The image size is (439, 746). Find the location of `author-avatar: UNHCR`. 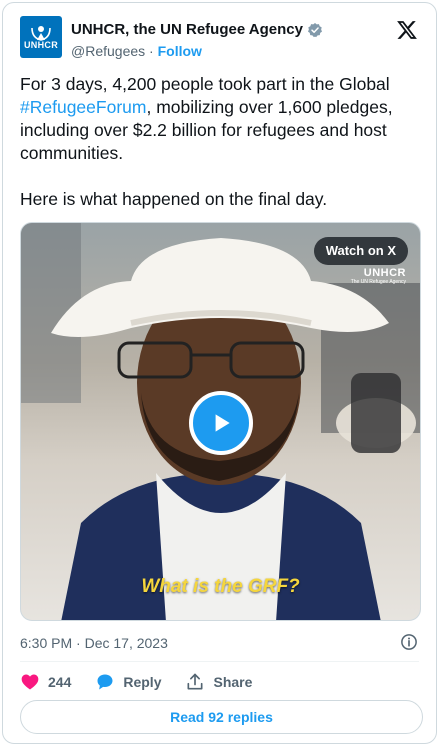

author-avatar: UNHCR is located at coordinates (41, 37).